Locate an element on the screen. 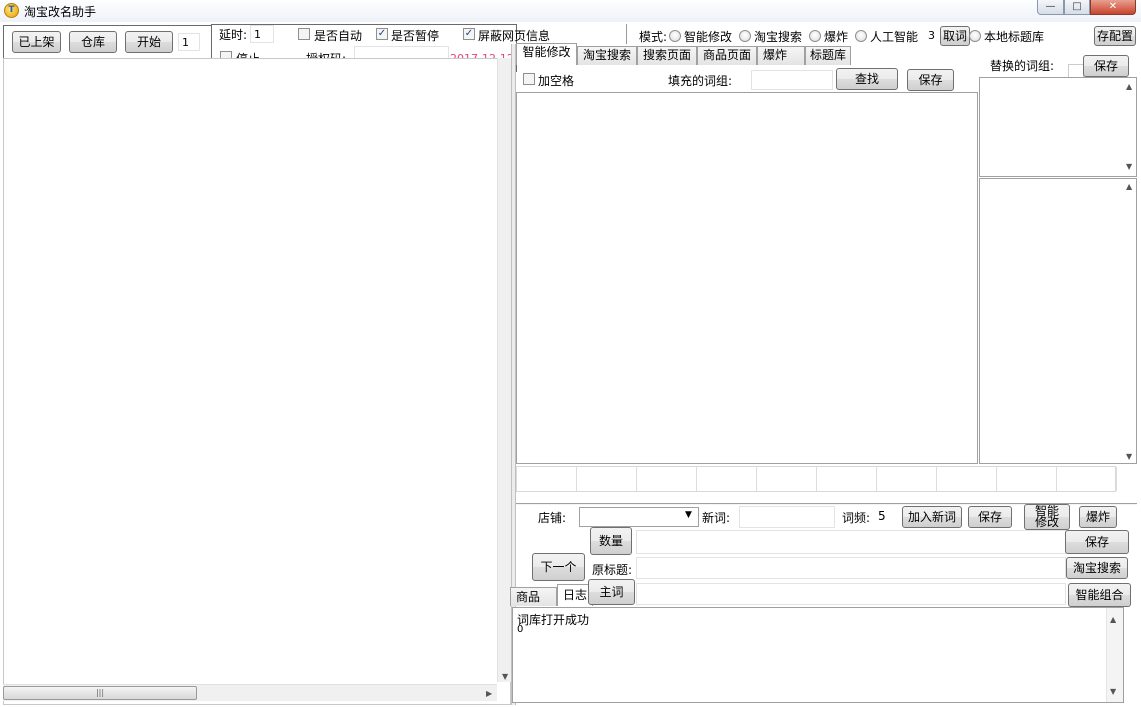 The height and width of the screenshot is (707, 1141). add-space-label: 加空格 is located at coordinates (556, 81).